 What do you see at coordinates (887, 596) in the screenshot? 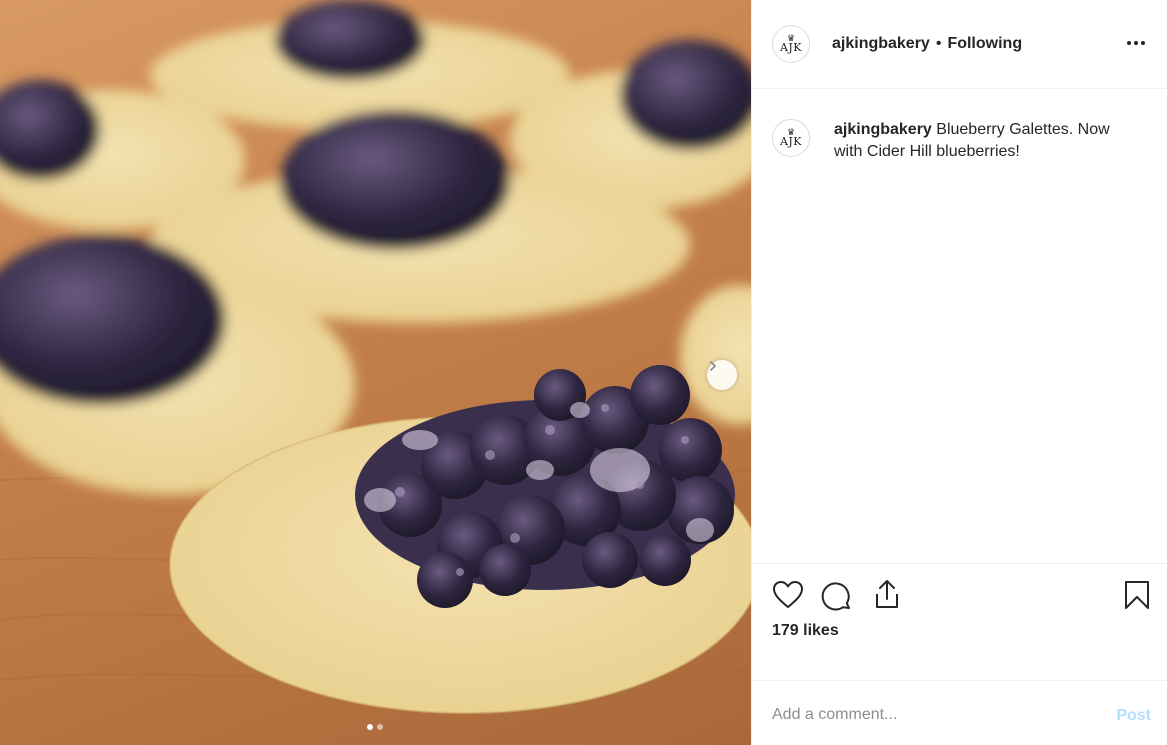
I see `share-icon` at bounding box center [887, 596].